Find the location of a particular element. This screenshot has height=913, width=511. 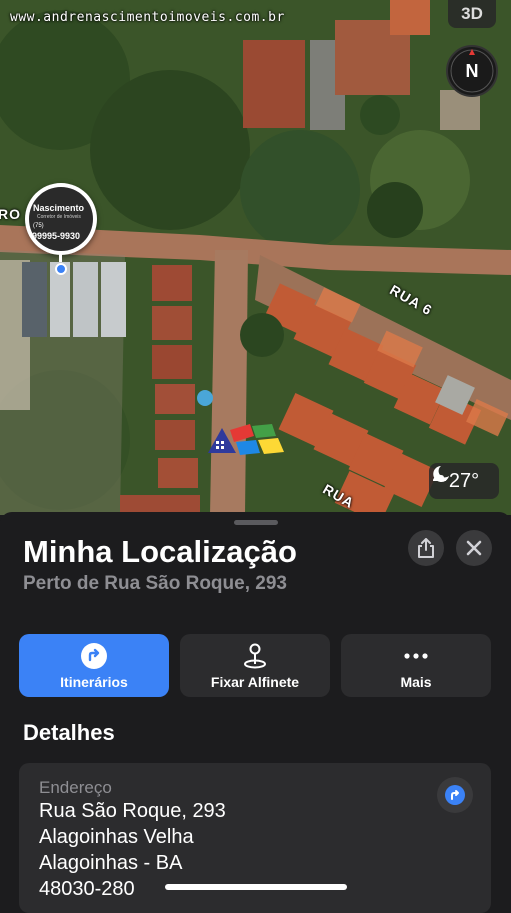

compass-north-label: N is located at coordinates (472, 70).